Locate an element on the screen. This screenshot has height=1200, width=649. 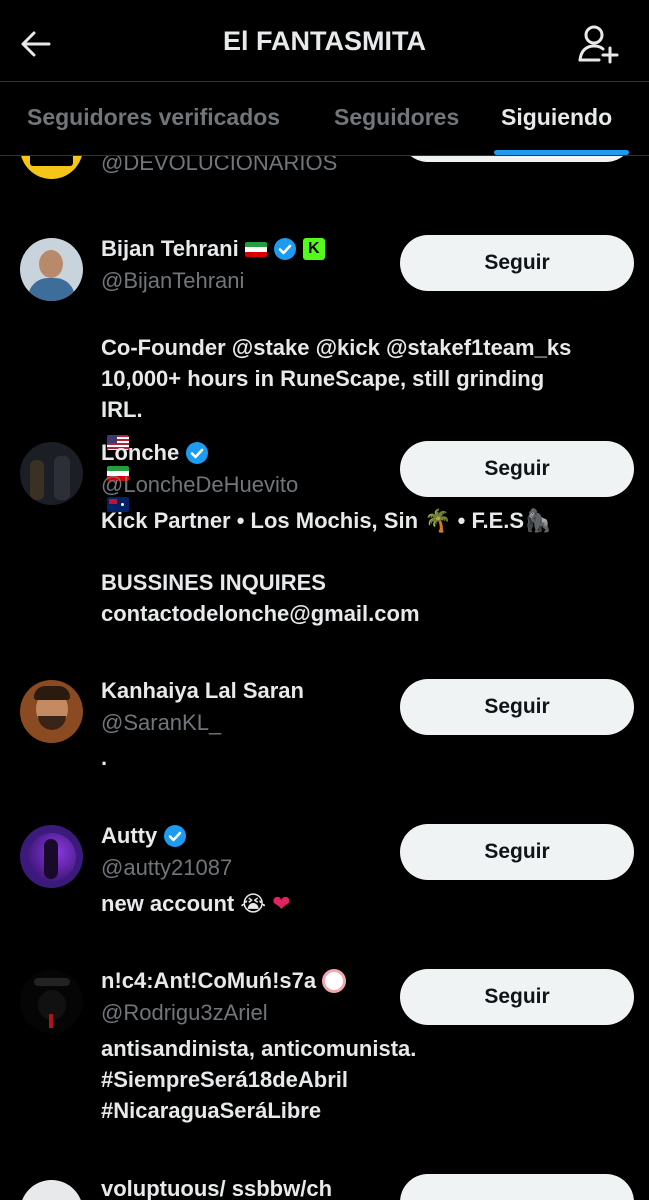
iran-flag-icon is located at coordinates (255, 249).